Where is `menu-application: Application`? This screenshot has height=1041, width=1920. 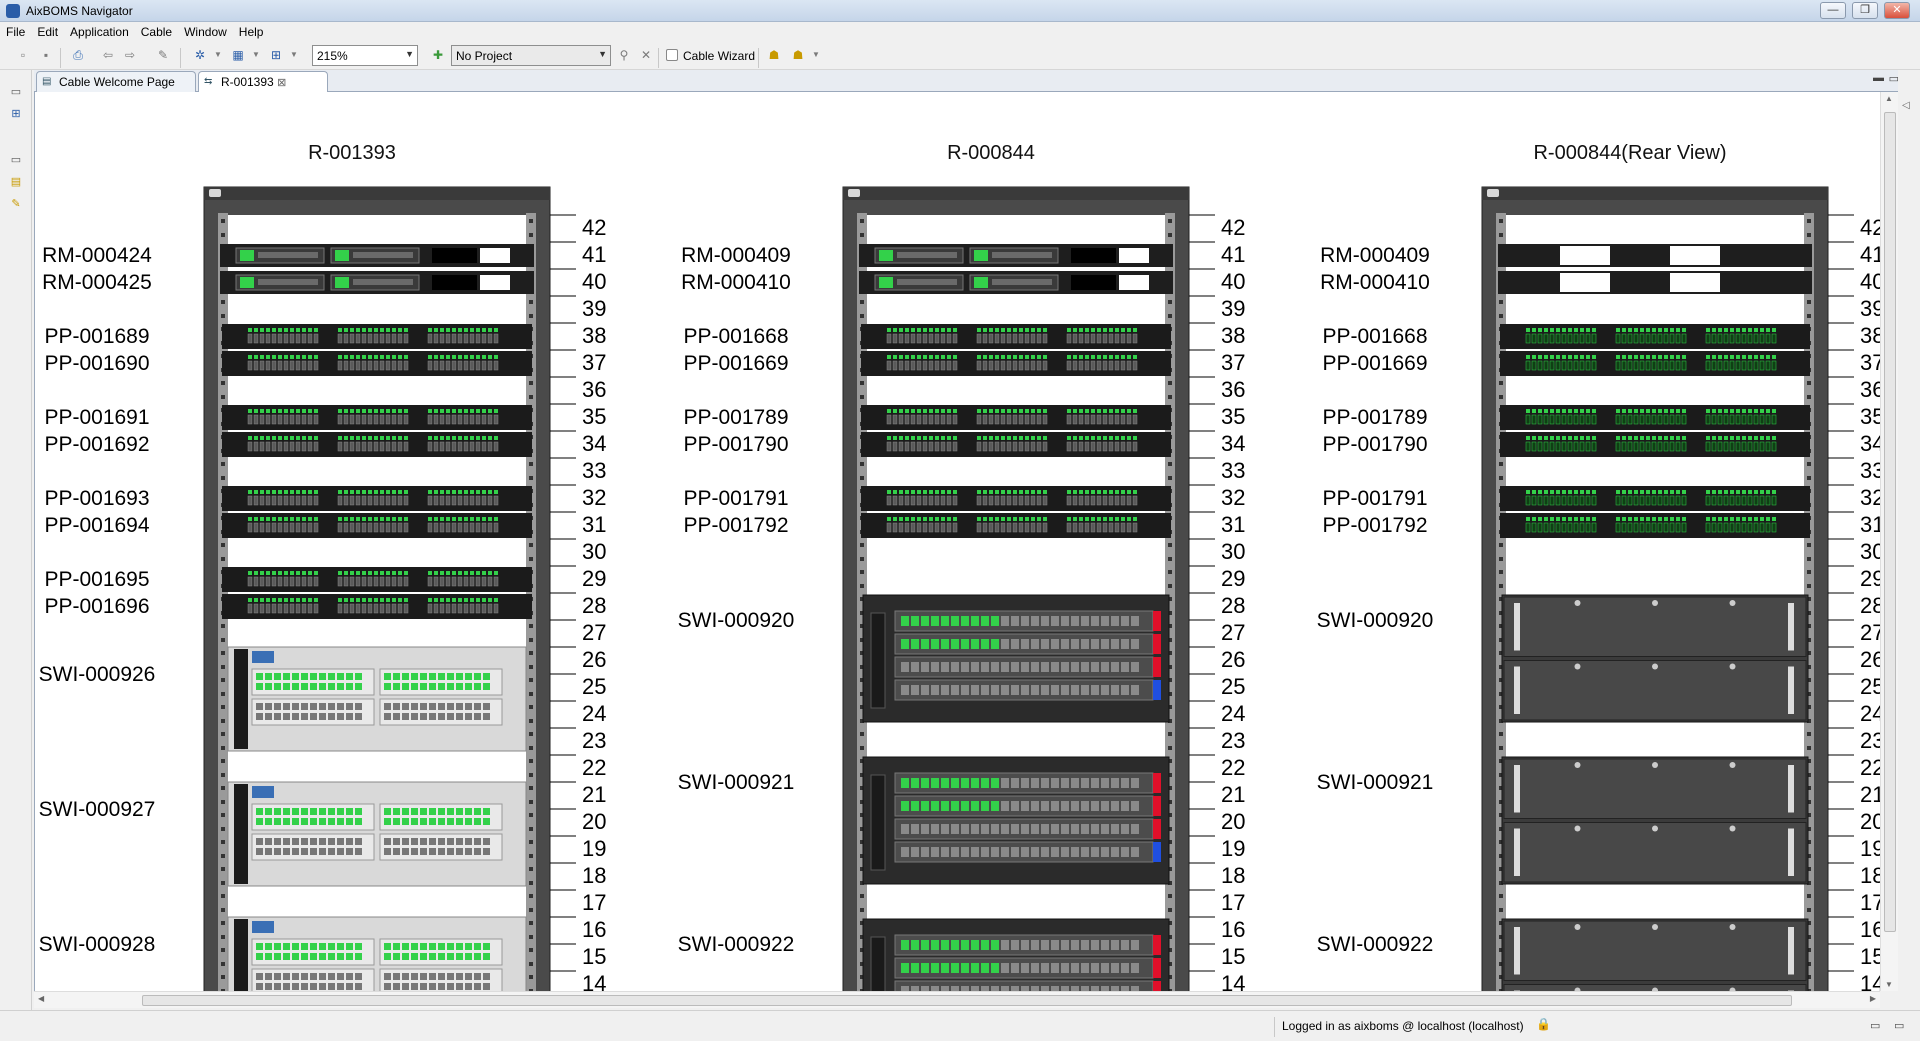
menu-application: Application is located at coordinates (99, 30).